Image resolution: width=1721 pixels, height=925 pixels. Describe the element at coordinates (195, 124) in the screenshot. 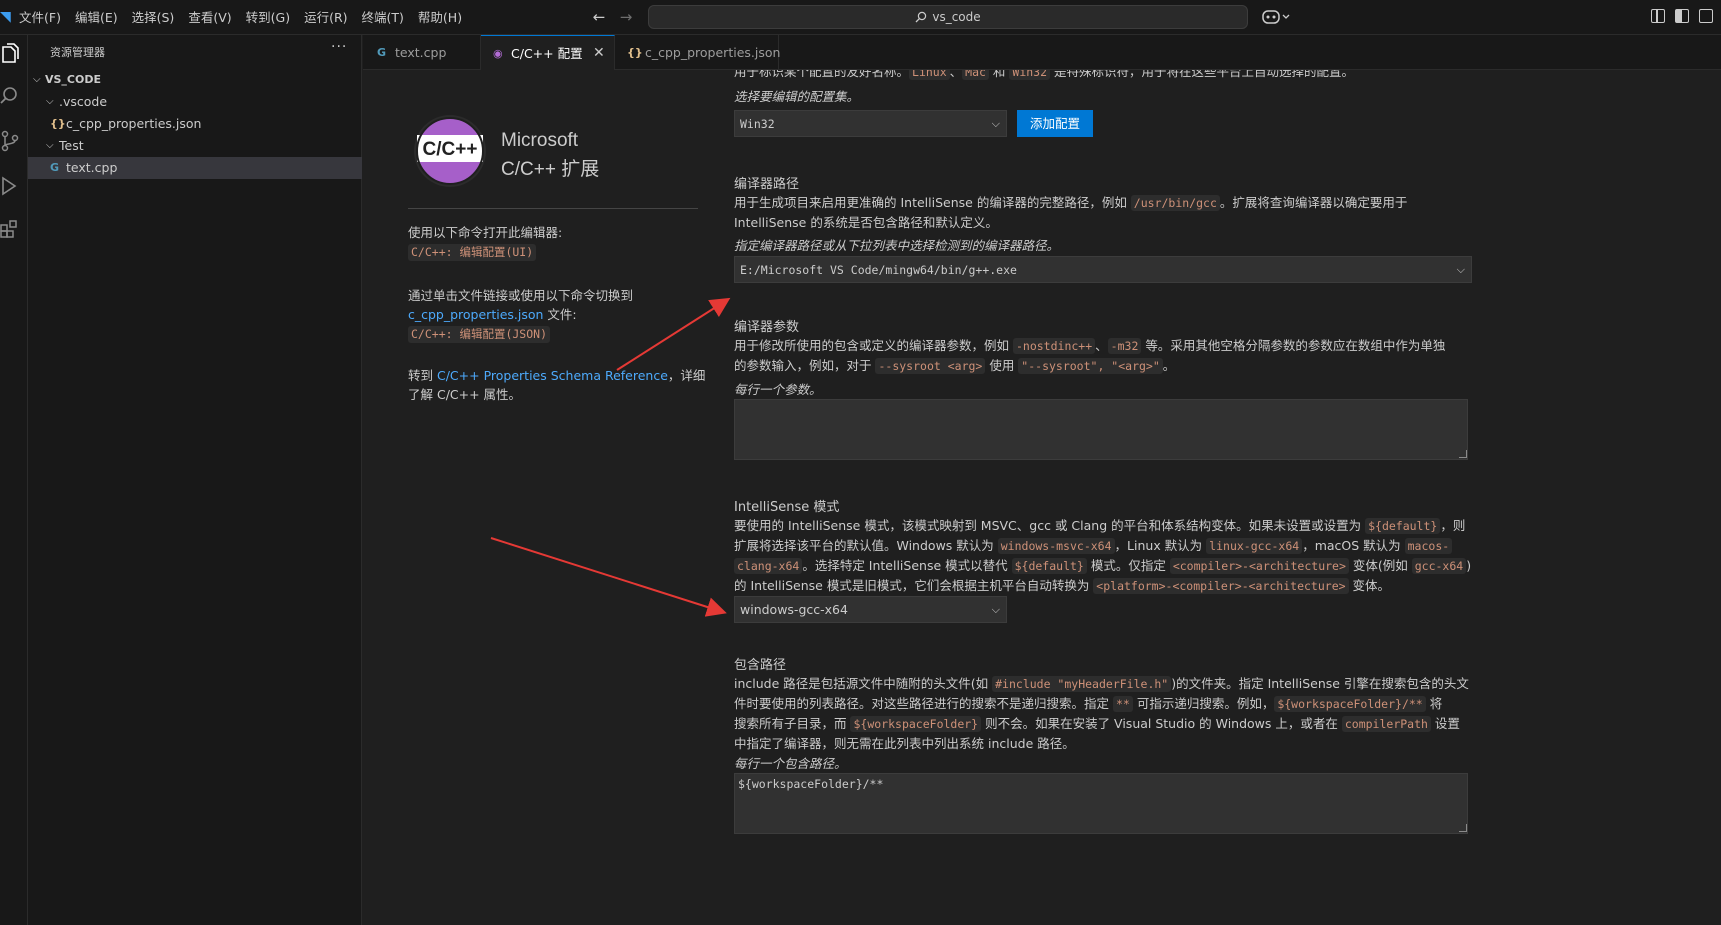

I see `tree-file-c-cpp-properties: {} c_cpp_properties.json` at that location.